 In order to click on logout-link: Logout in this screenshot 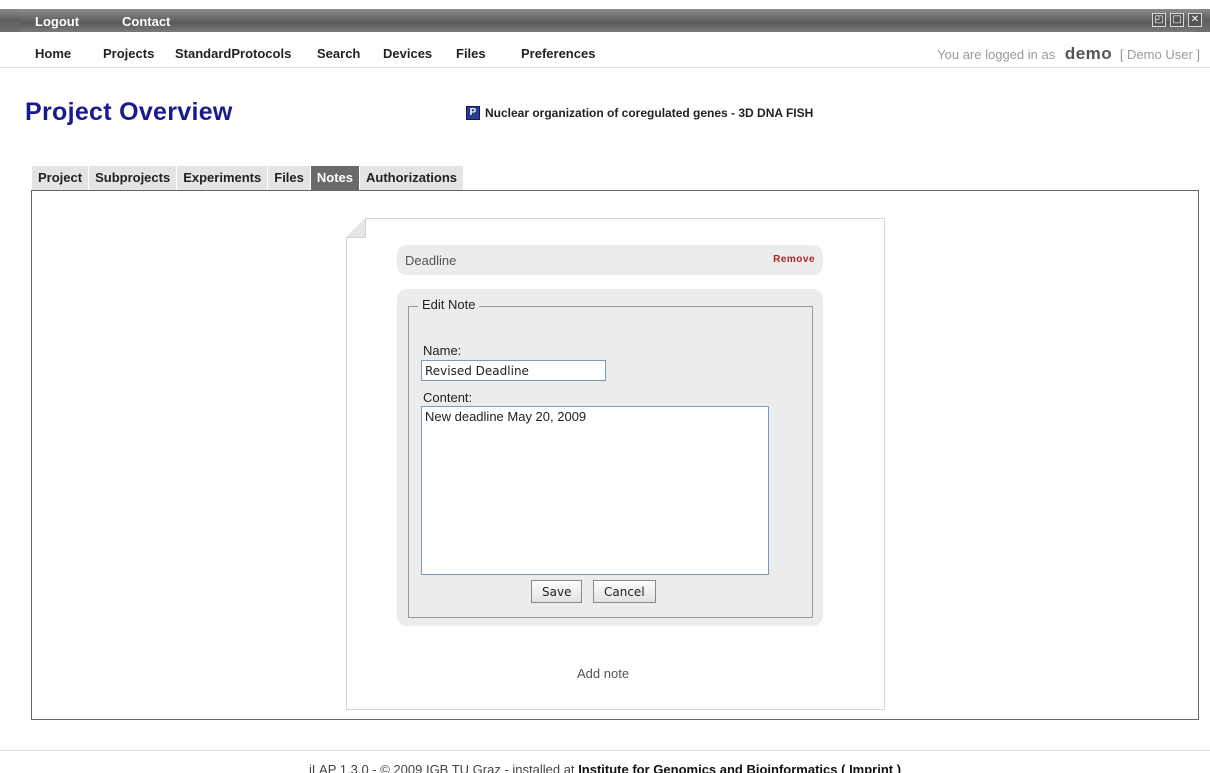, I will do `click(57, 21)`.